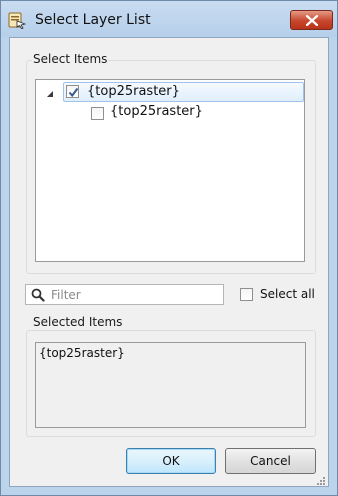  Describe the element at coordinates (183, 92) in the screenshot. I see `tree-item-root: {top25raster}` at that location.